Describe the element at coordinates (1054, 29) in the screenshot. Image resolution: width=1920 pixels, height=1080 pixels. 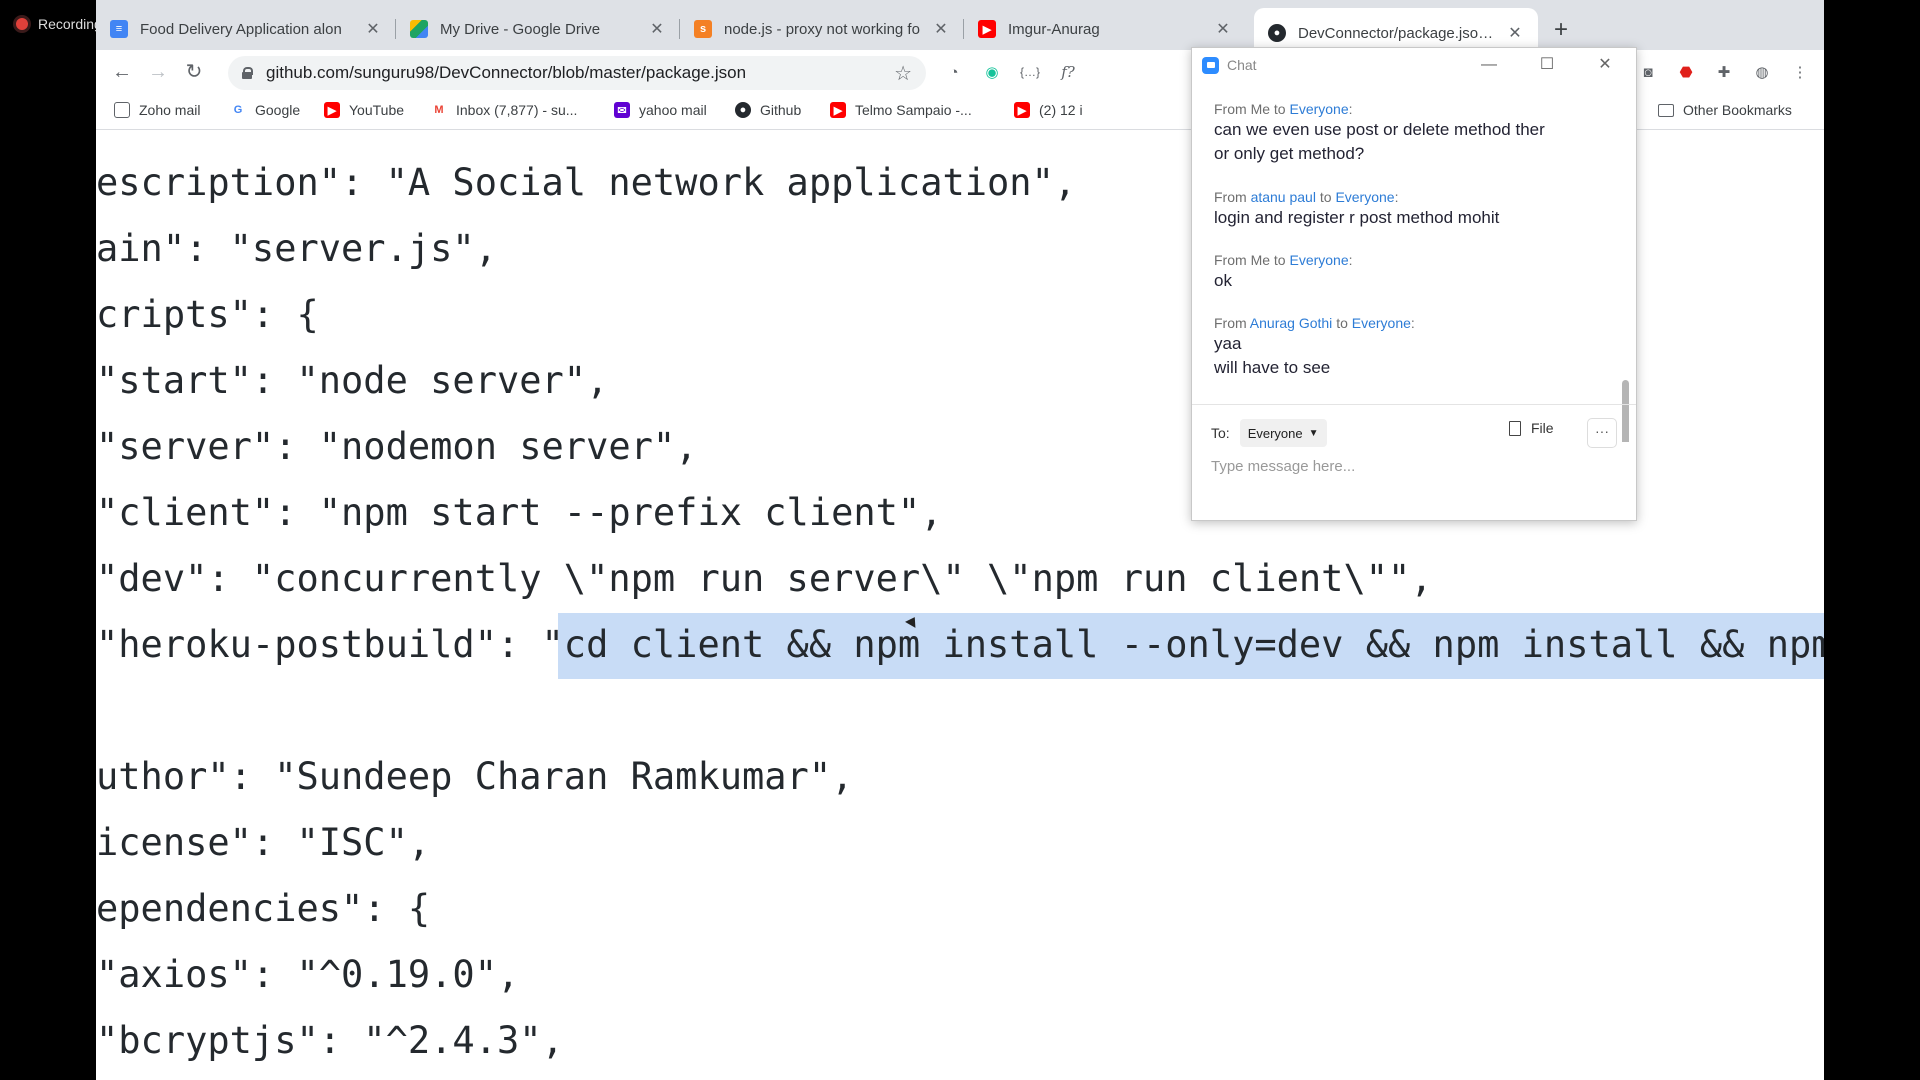
I see `tab-title: Imgur-Anurag` at that location.